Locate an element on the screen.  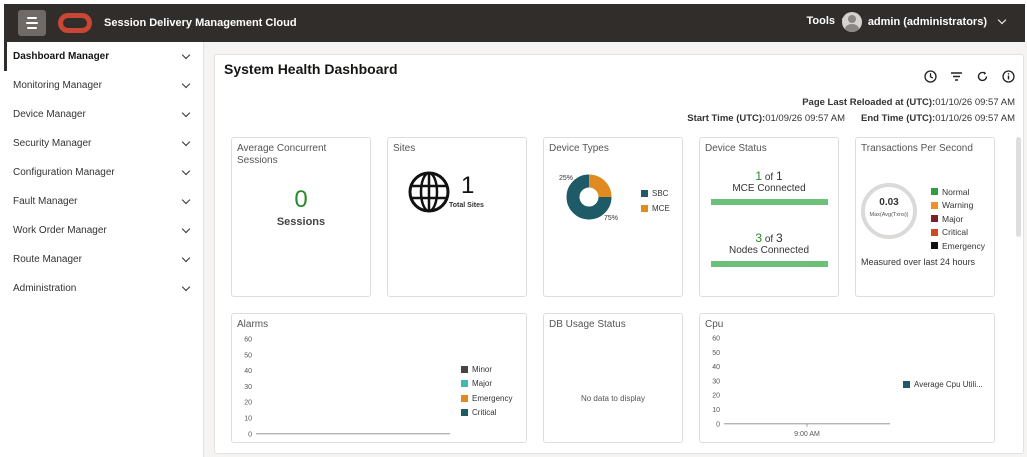
y-tick-label: 20 is located at coordinates (716, 396).